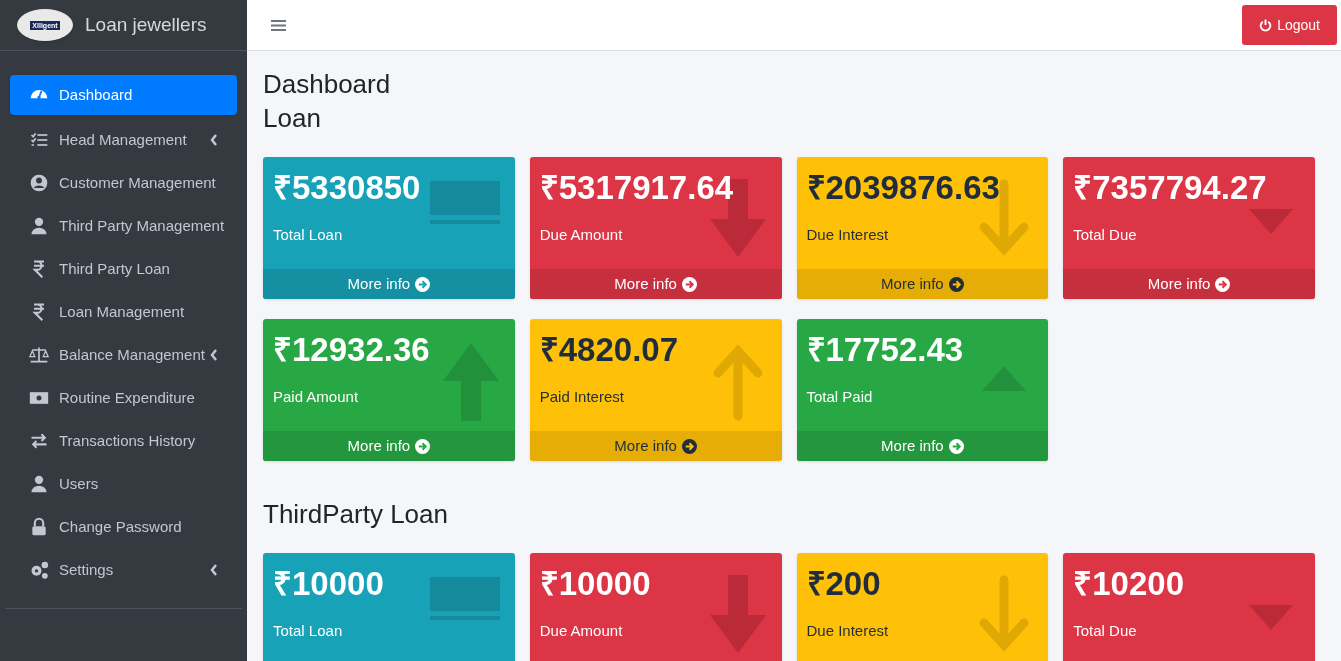 The width and height of the screenshot is (1341, 661). I want to click on user-circle-icon, so click(39, 183).